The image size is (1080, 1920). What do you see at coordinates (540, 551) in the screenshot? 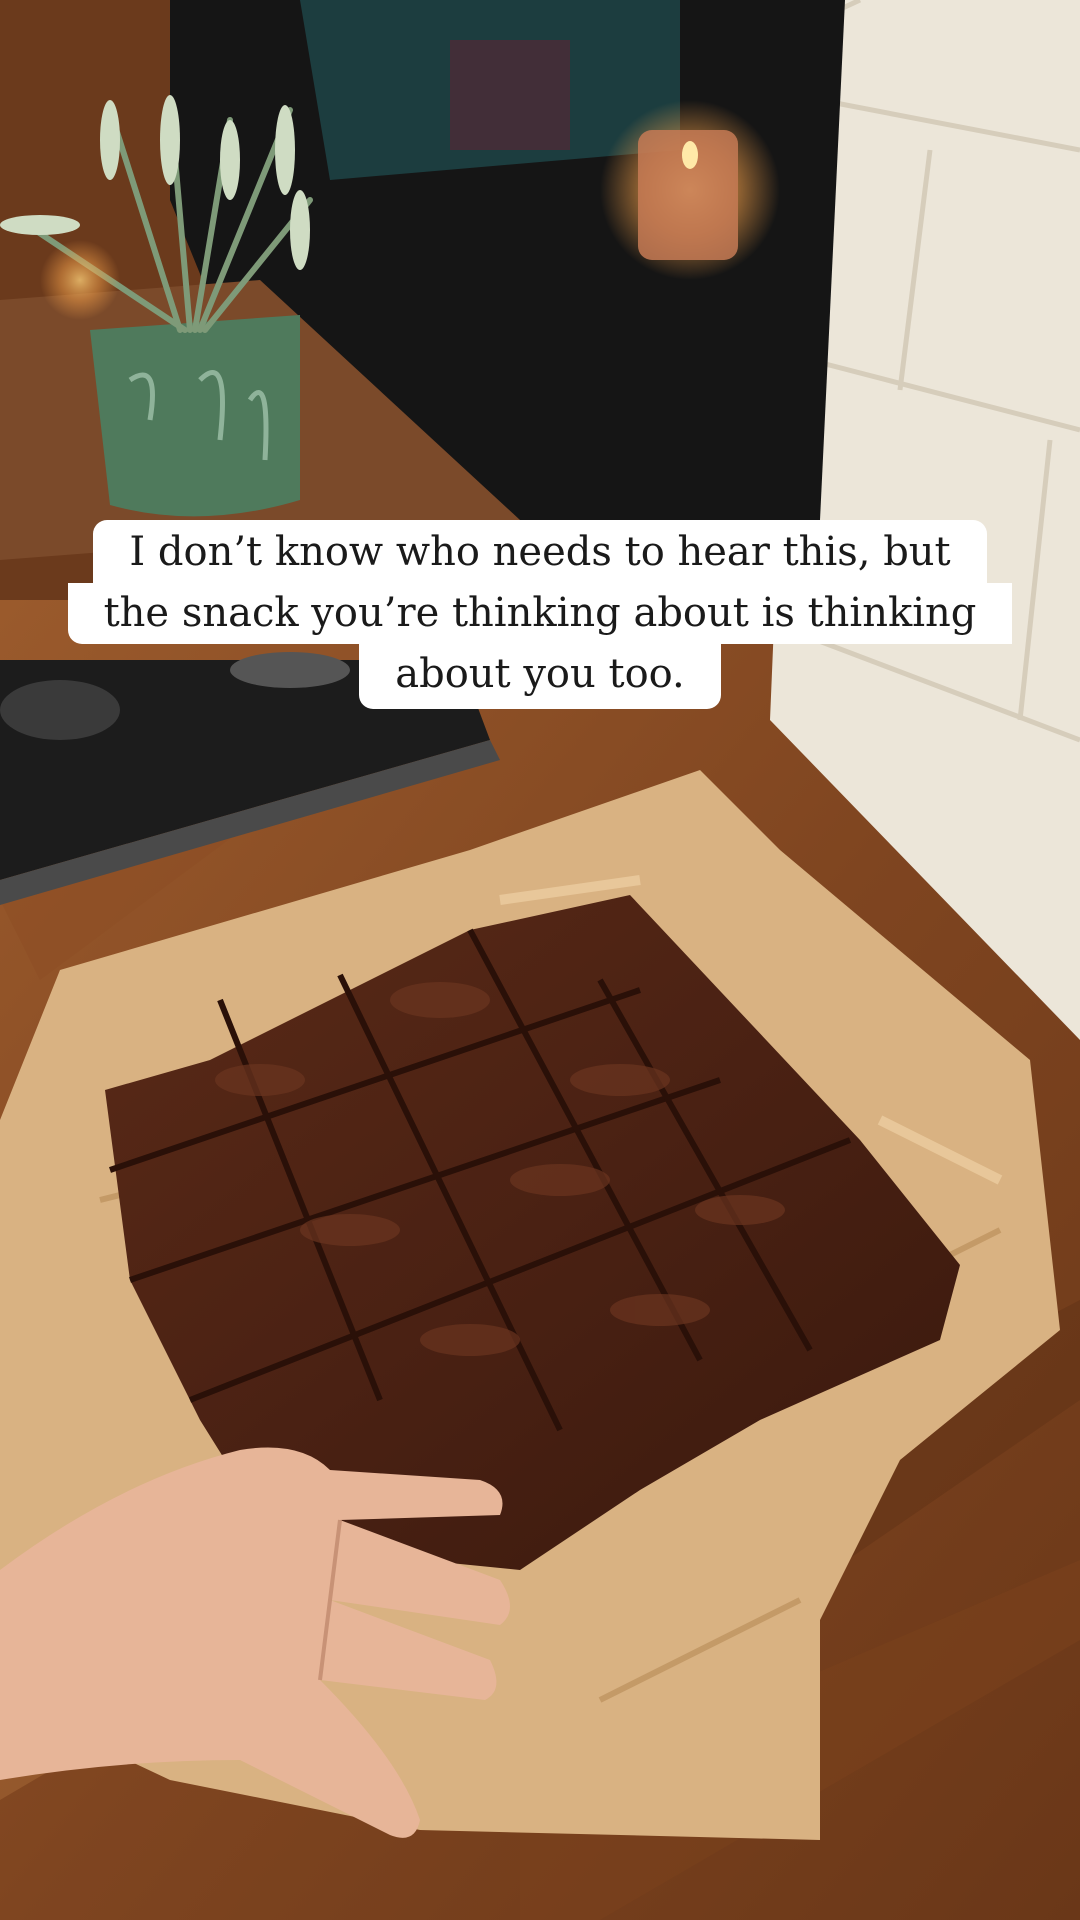
I see `caption-line-1: I don’t know who needs to hear this, but` at bounding box center [540, 551].